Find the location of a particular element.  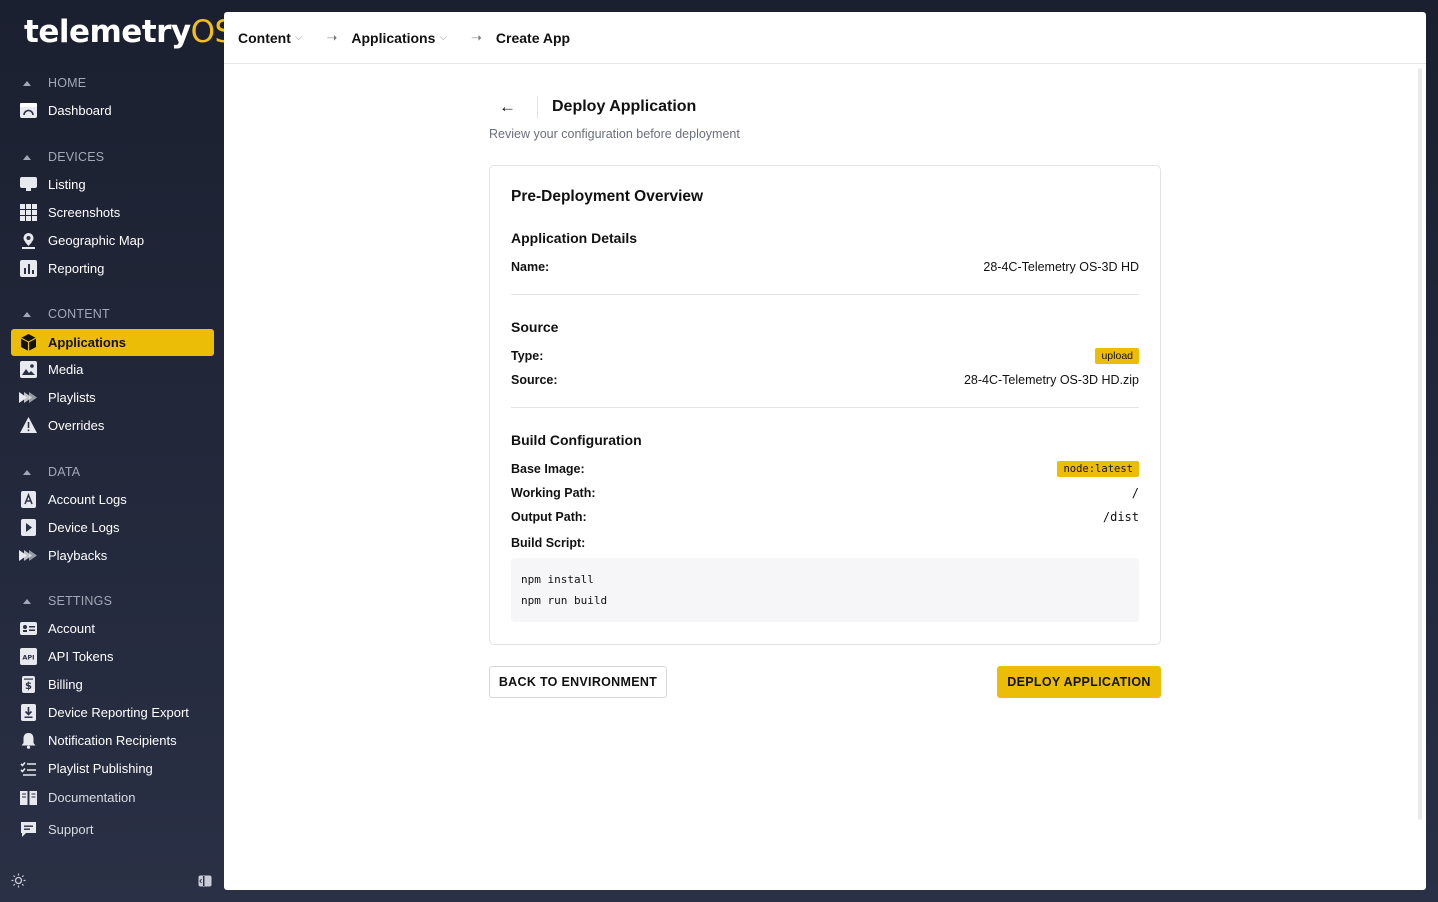

detail-row-build-script: Build Script: is located at coordinates (548, 543).